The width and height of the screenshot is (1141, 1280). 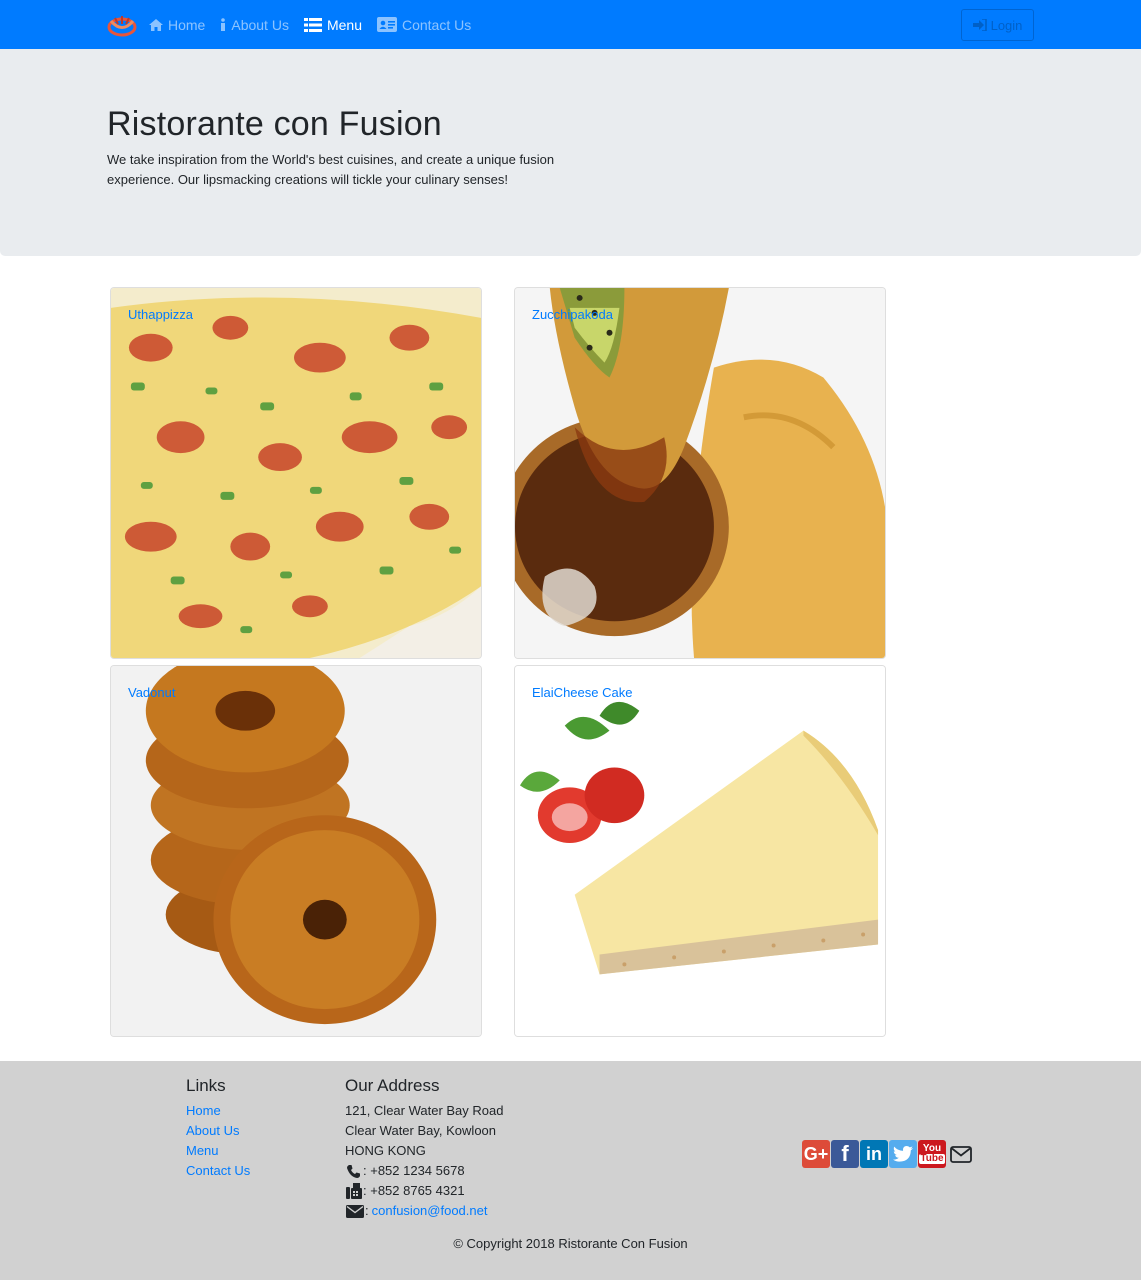 What do you see at coordinates (218, 1171) in the screenshot?
I see `footer-link-contact: Contact Us` at bounding box center [218, 1171].